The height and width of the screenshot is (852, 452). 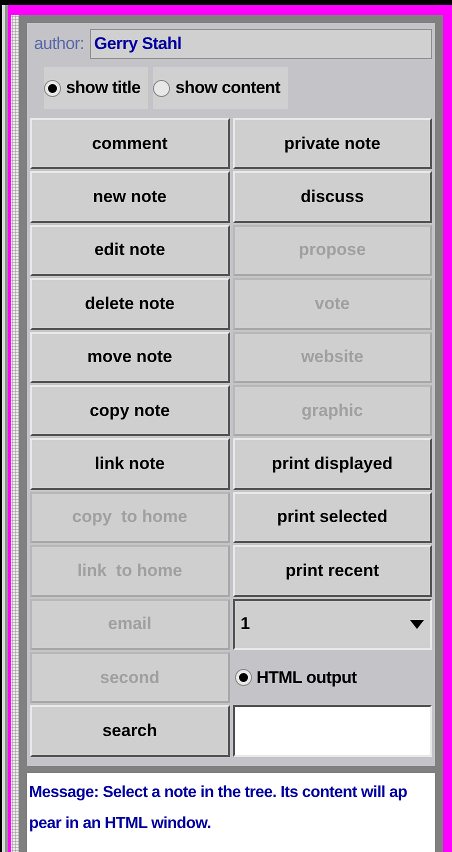 I want to click on view-option: show content, so click(x=220, y=88).